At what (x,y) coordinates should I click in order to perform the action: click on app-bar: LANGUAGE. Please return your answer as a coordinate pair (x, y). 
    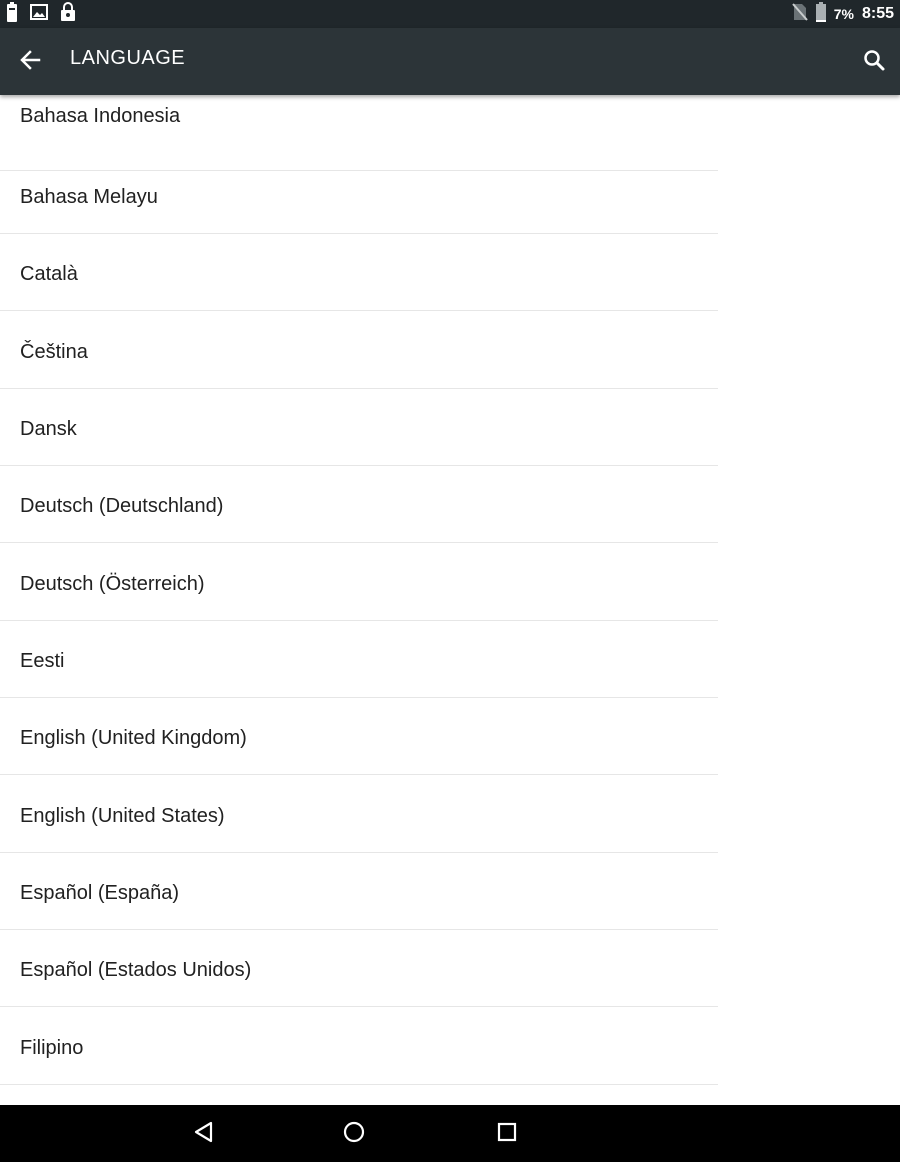
    Looking at the image, I should click on (450, 61).